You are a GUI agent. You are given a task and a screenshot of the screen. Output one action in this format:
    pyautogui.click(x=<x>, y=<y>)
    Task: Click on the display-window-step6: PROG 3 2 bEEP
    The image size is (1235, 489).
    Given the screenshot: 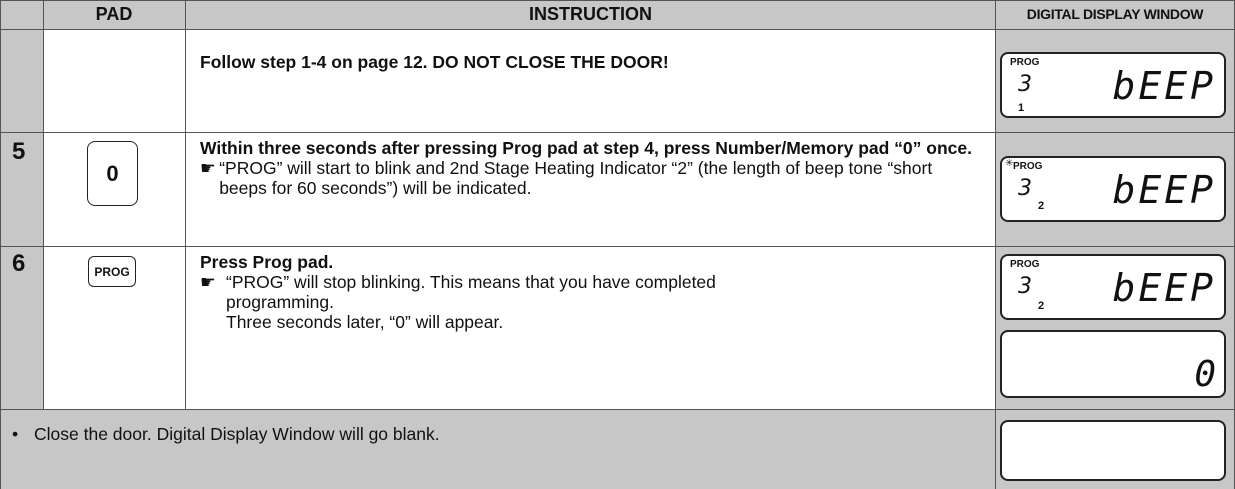 What is the action you would take?
    pyautogui.click(x=1113, y=287)
    